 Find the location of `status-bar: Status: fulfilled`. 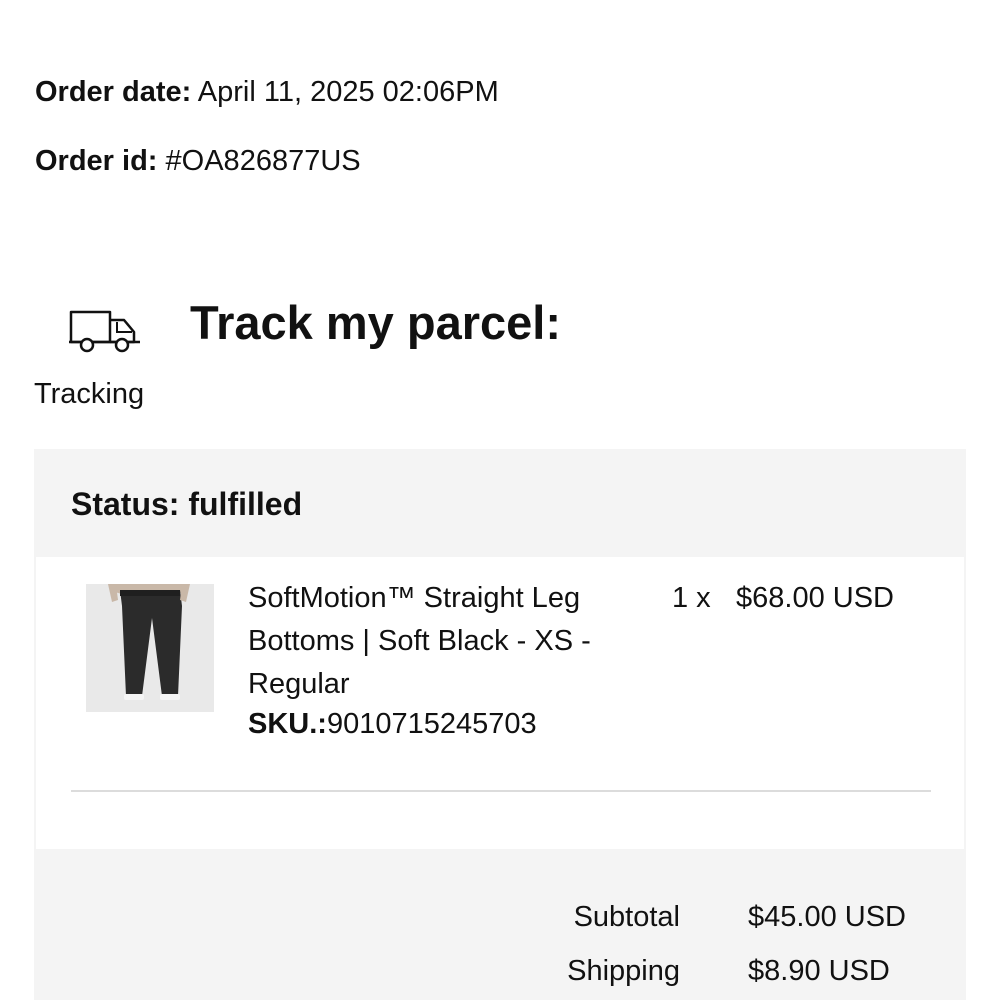

status-bar: Status: fulfilled is located at coordinates (500, 503).